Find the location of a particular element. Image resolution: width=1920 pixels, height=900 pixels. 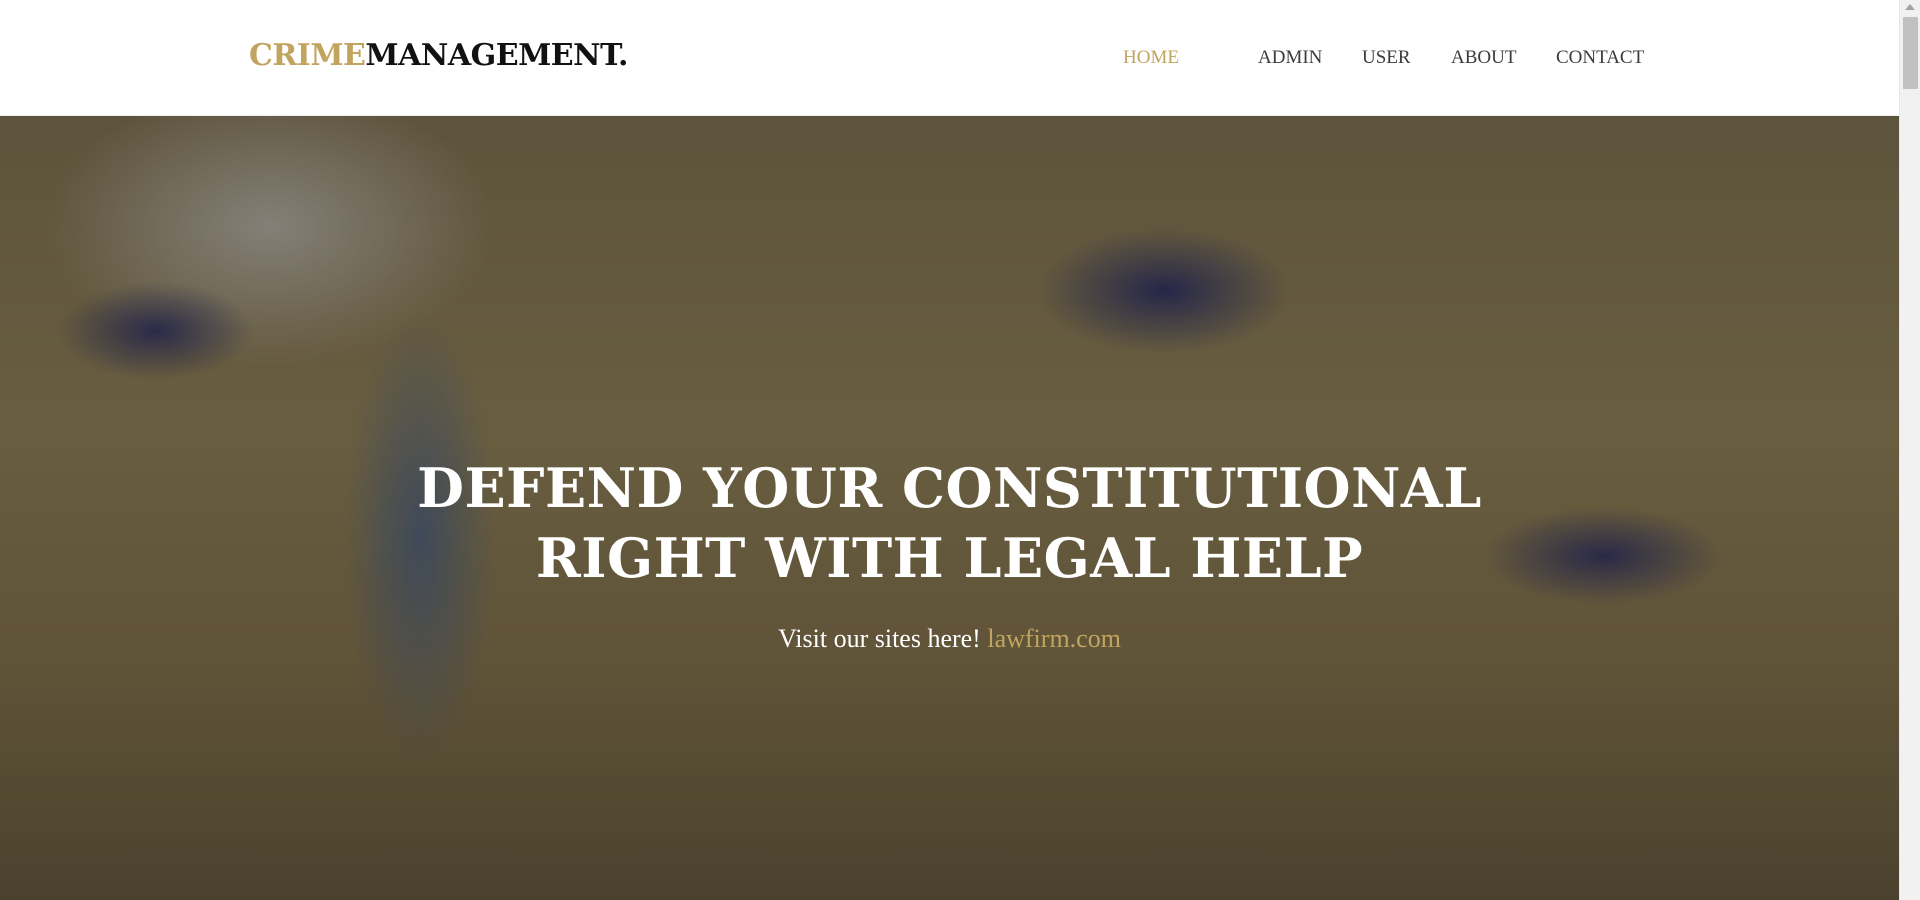

hero-site-link: lawfirm.com is located at coordinates (1054, 638).